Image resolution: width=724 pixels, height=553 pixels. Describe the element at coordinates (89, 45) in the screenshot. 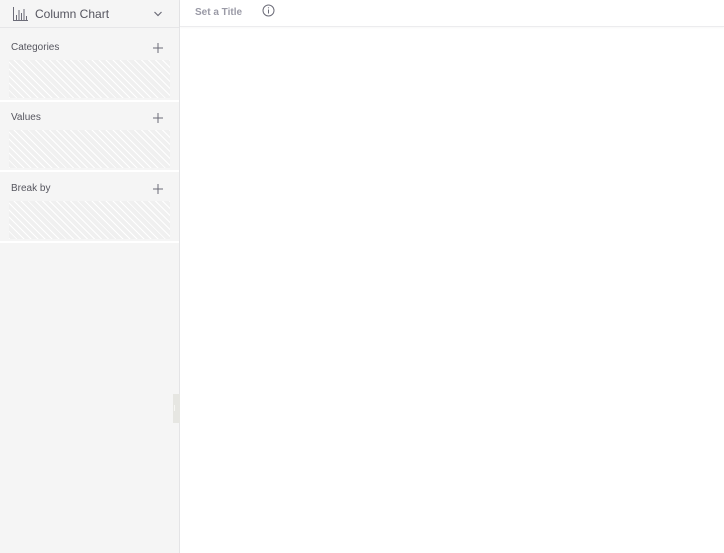

I see `categories-panel-header: Categories` at that location.